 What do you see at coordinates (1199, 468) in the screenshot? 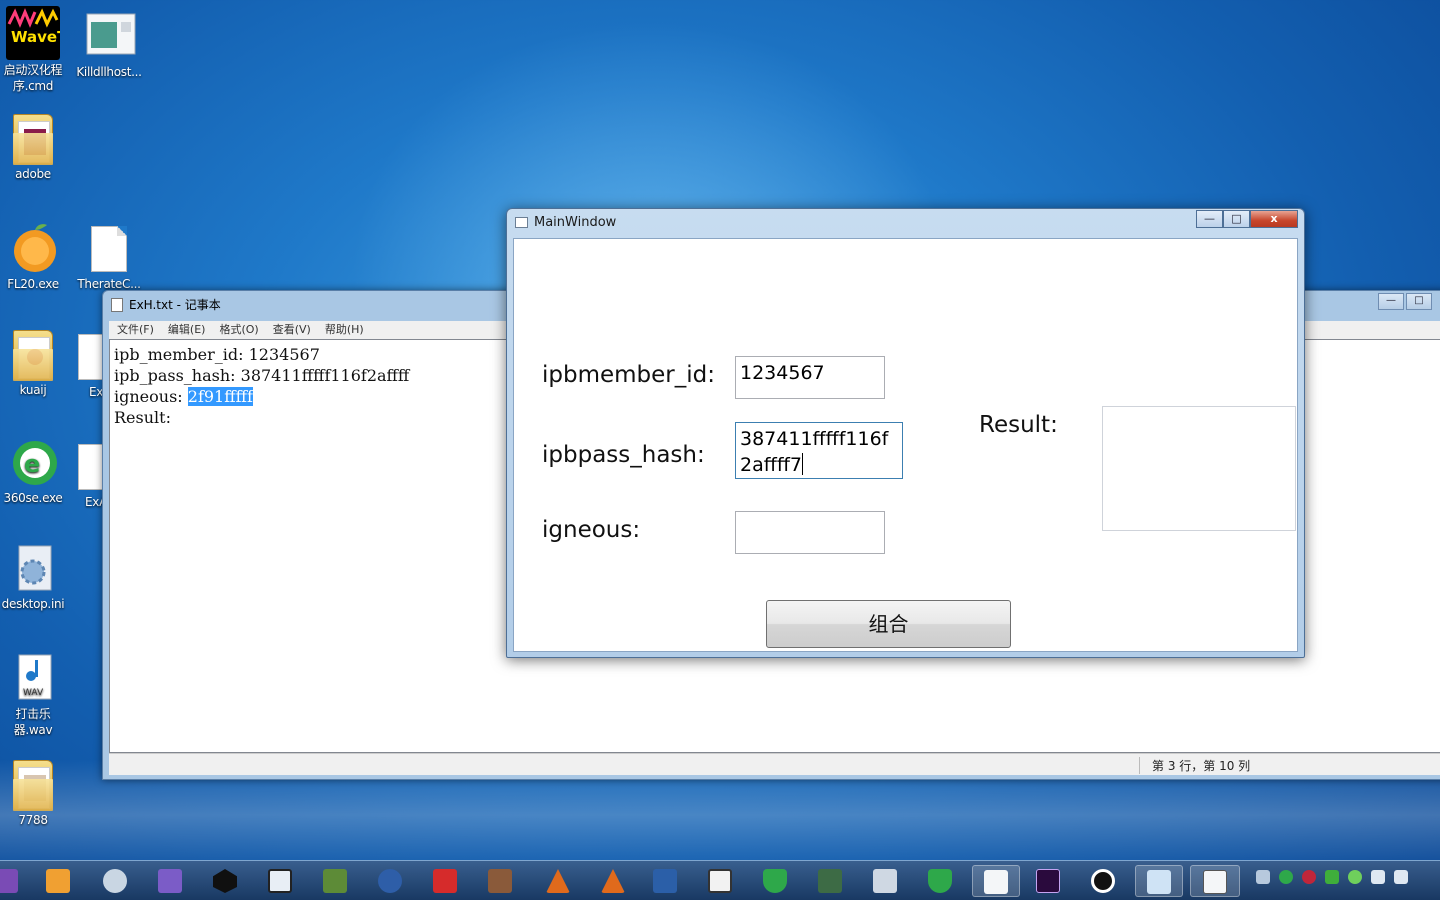
I see `result-output` at bounding box center [1199, 468].